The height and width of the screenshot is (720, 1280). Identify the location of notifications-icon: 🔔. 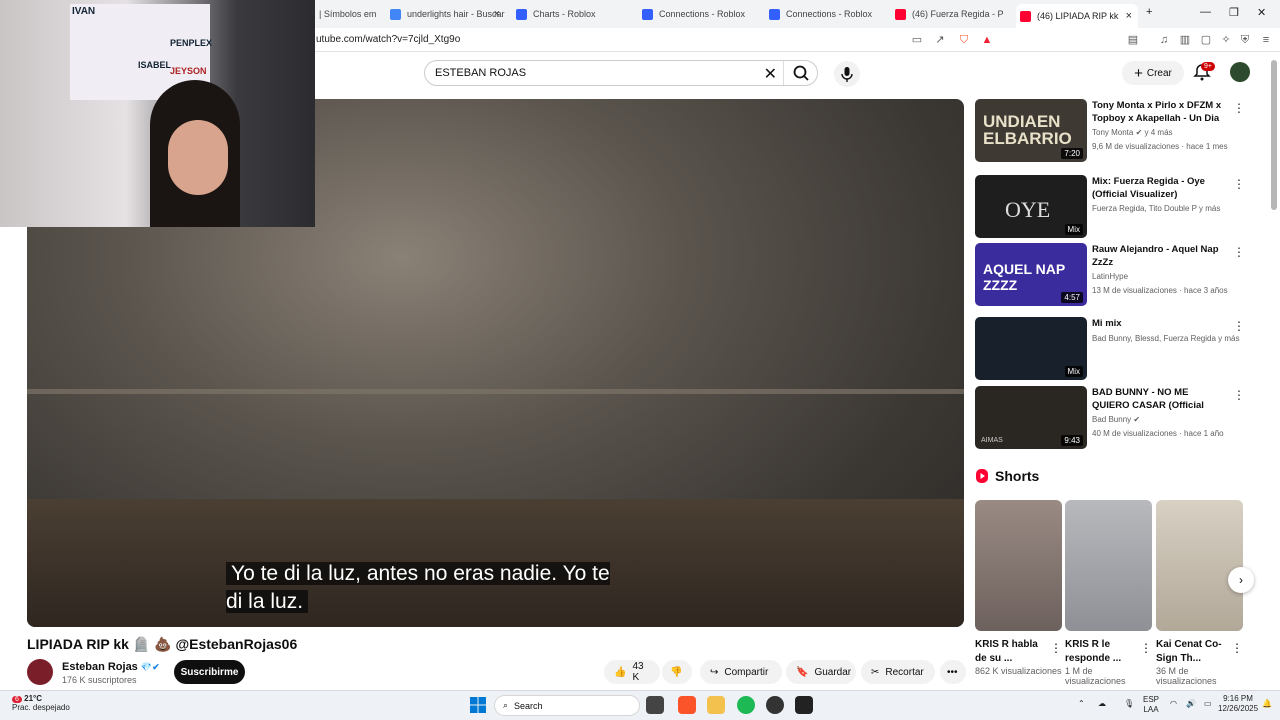
(1267, 704).